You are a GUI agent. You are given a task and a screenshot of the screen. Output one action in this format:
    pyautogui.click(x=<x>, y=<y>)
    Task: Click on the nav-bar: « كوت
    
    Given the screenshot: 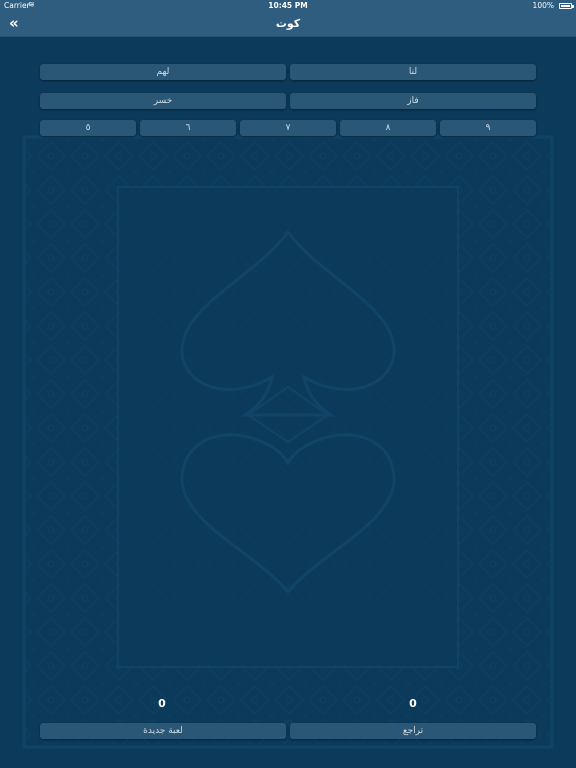 What is the action you would take?
    pyautogui.click(x=288, y=24)
    